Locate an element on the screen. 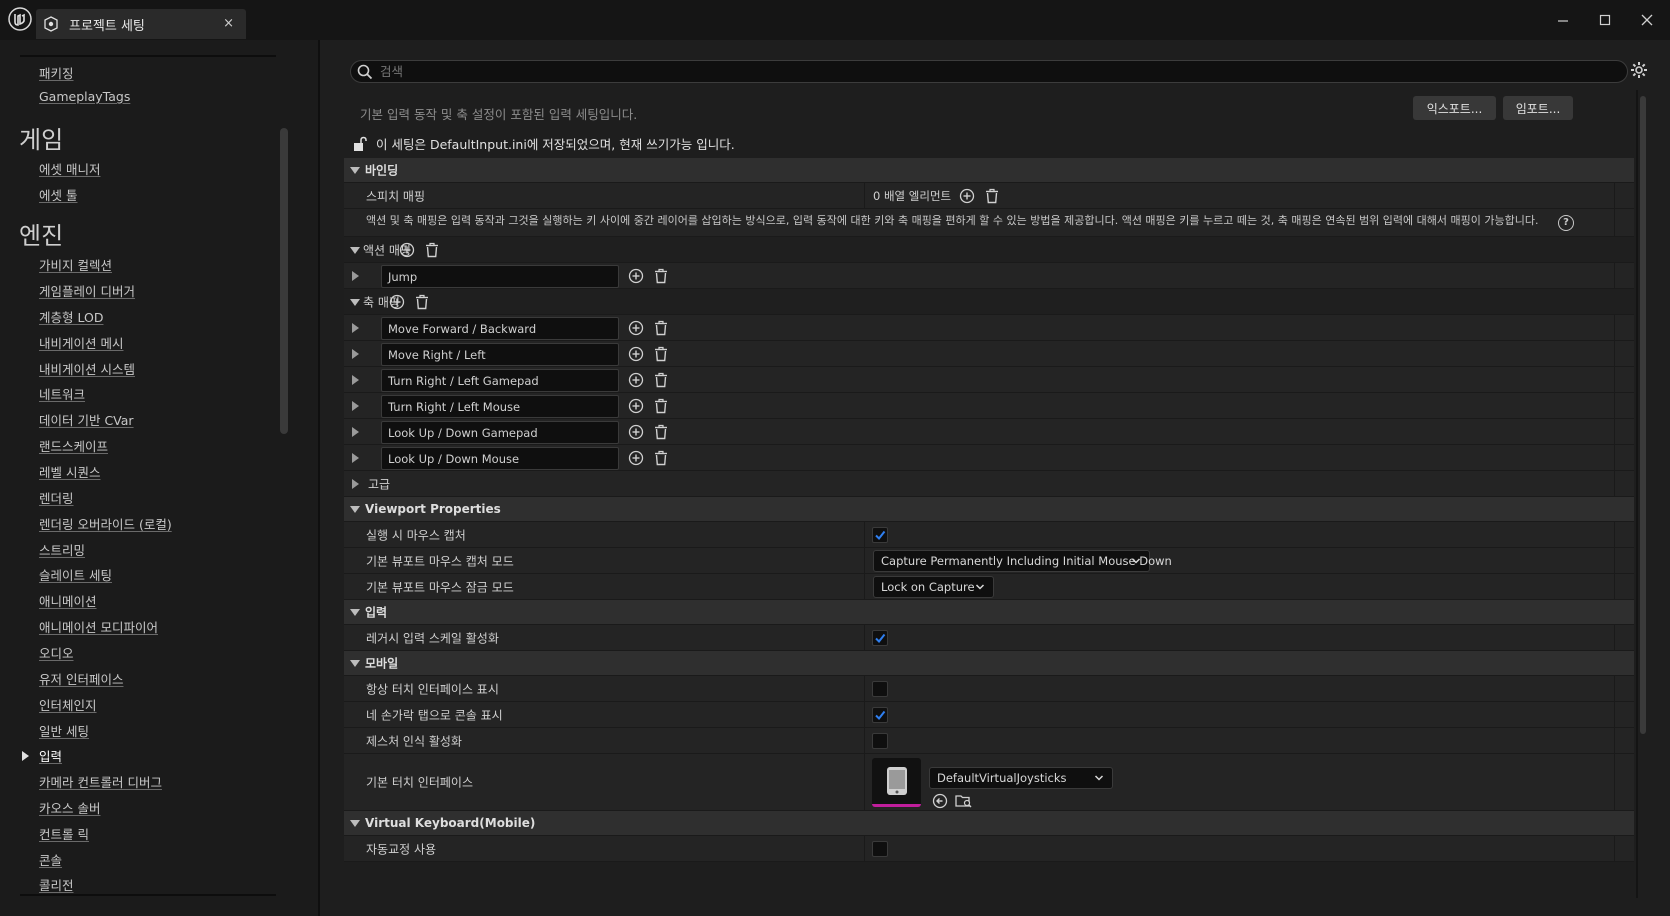 This screenshot has height=916, width=1670. action-mapping-header: 액션 매핑 is located at coordinates (989, 250).